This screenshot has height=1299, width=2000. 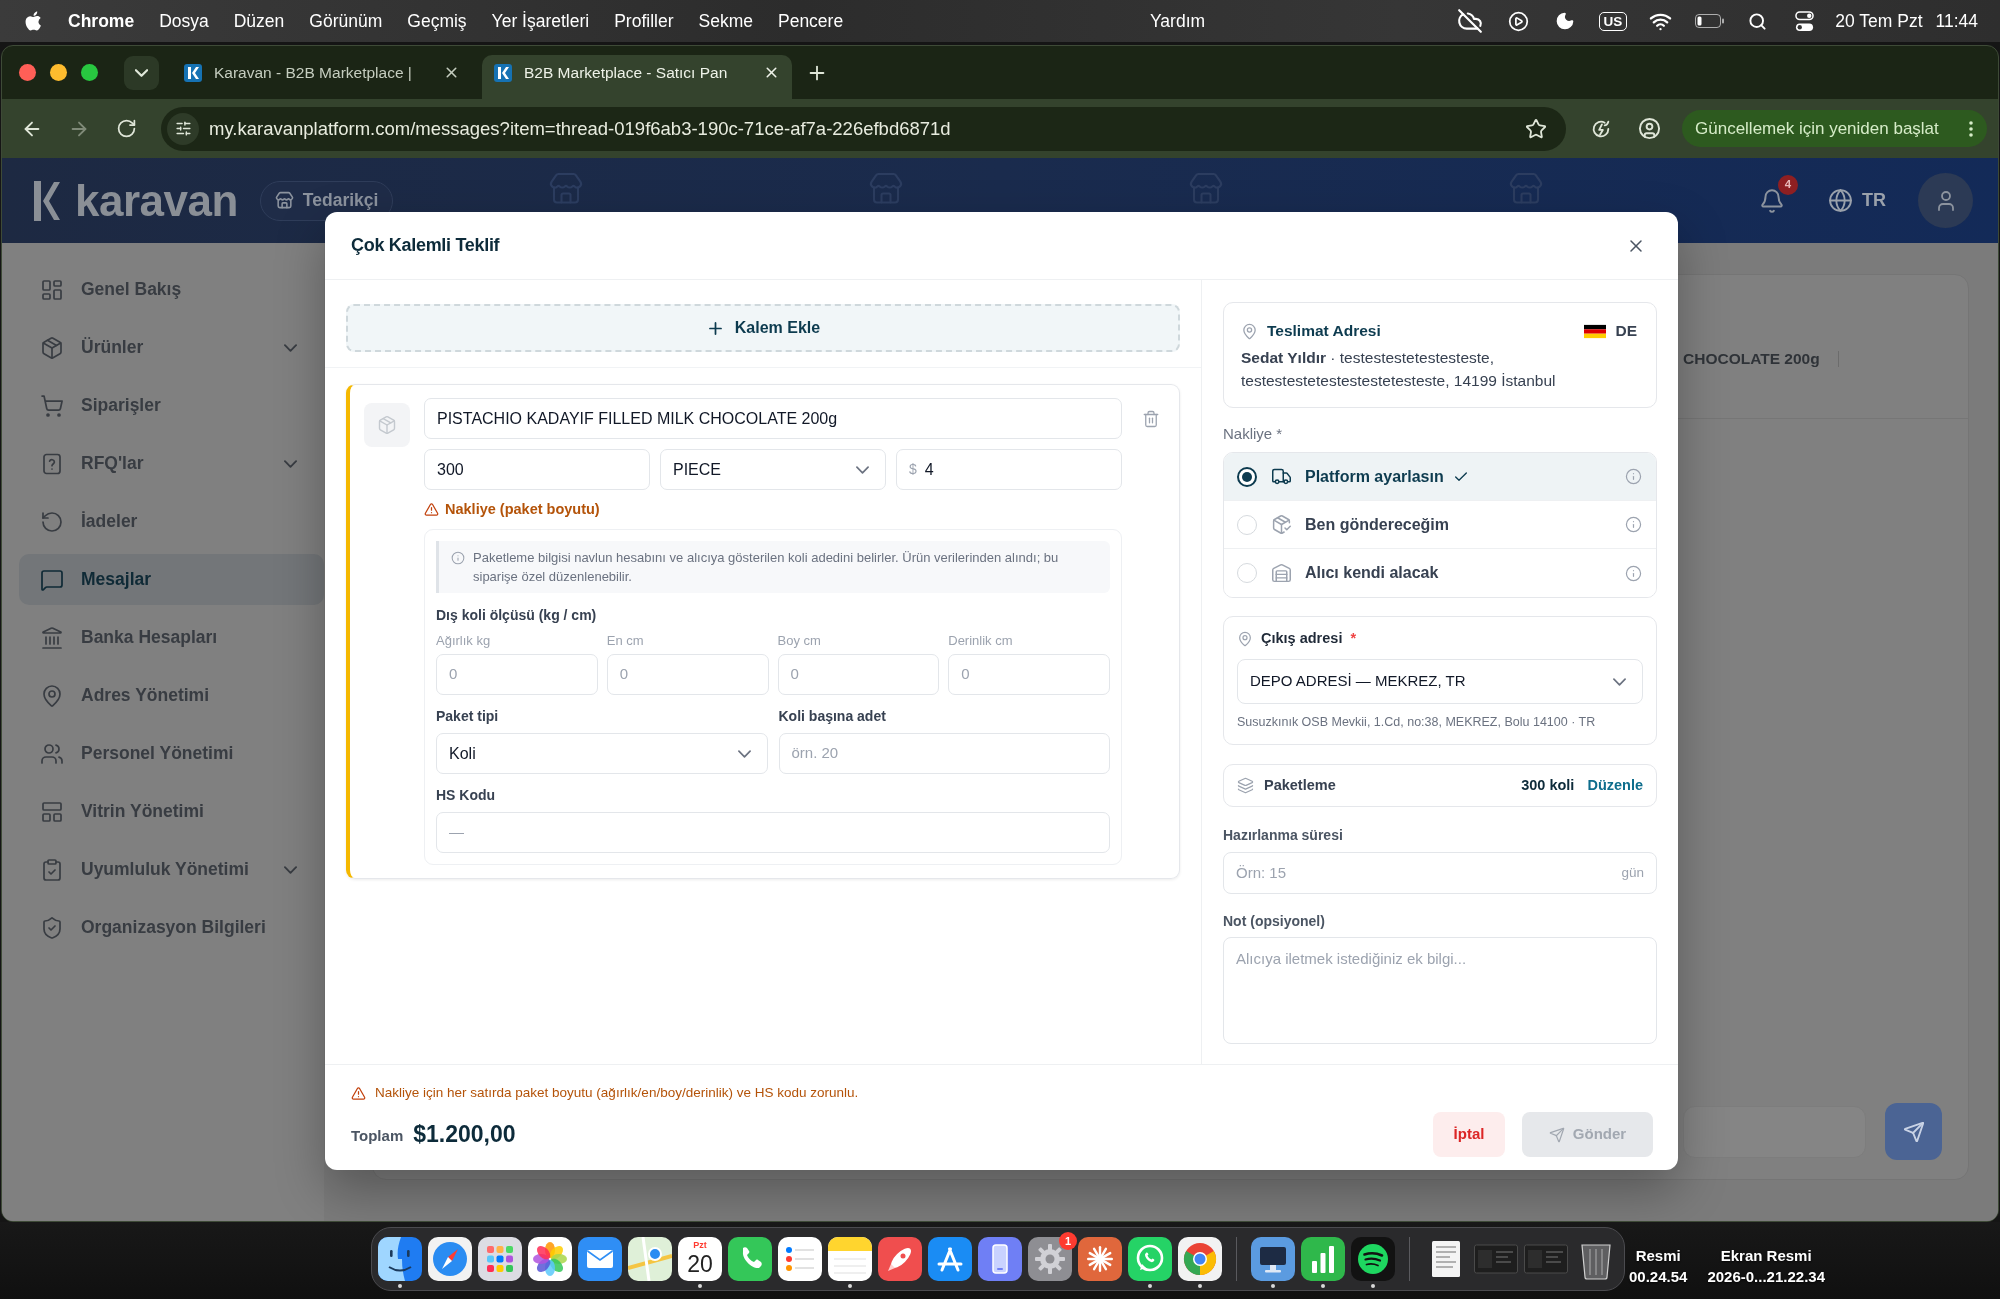 I want to click on app-menu: Chrome, so click(x=101, y=21).